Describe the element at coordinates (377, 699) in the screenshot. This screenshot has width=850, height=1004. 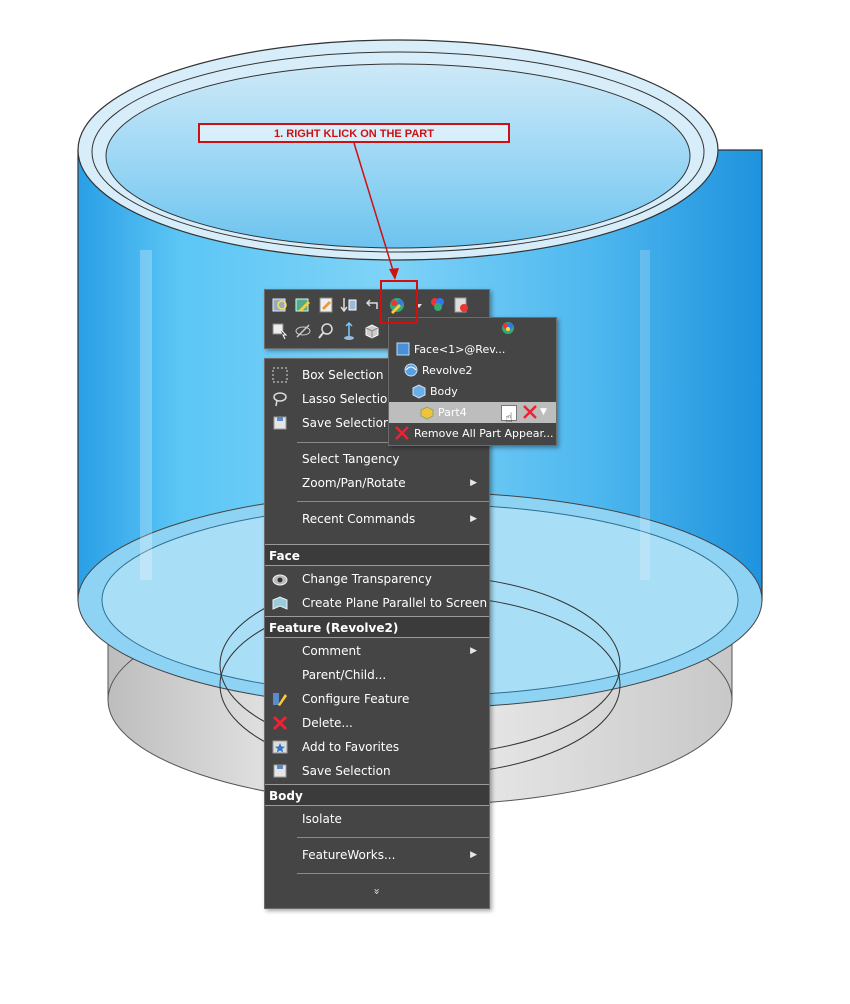
I see `menu-item-configure-feature: Configure Feature` at that location.